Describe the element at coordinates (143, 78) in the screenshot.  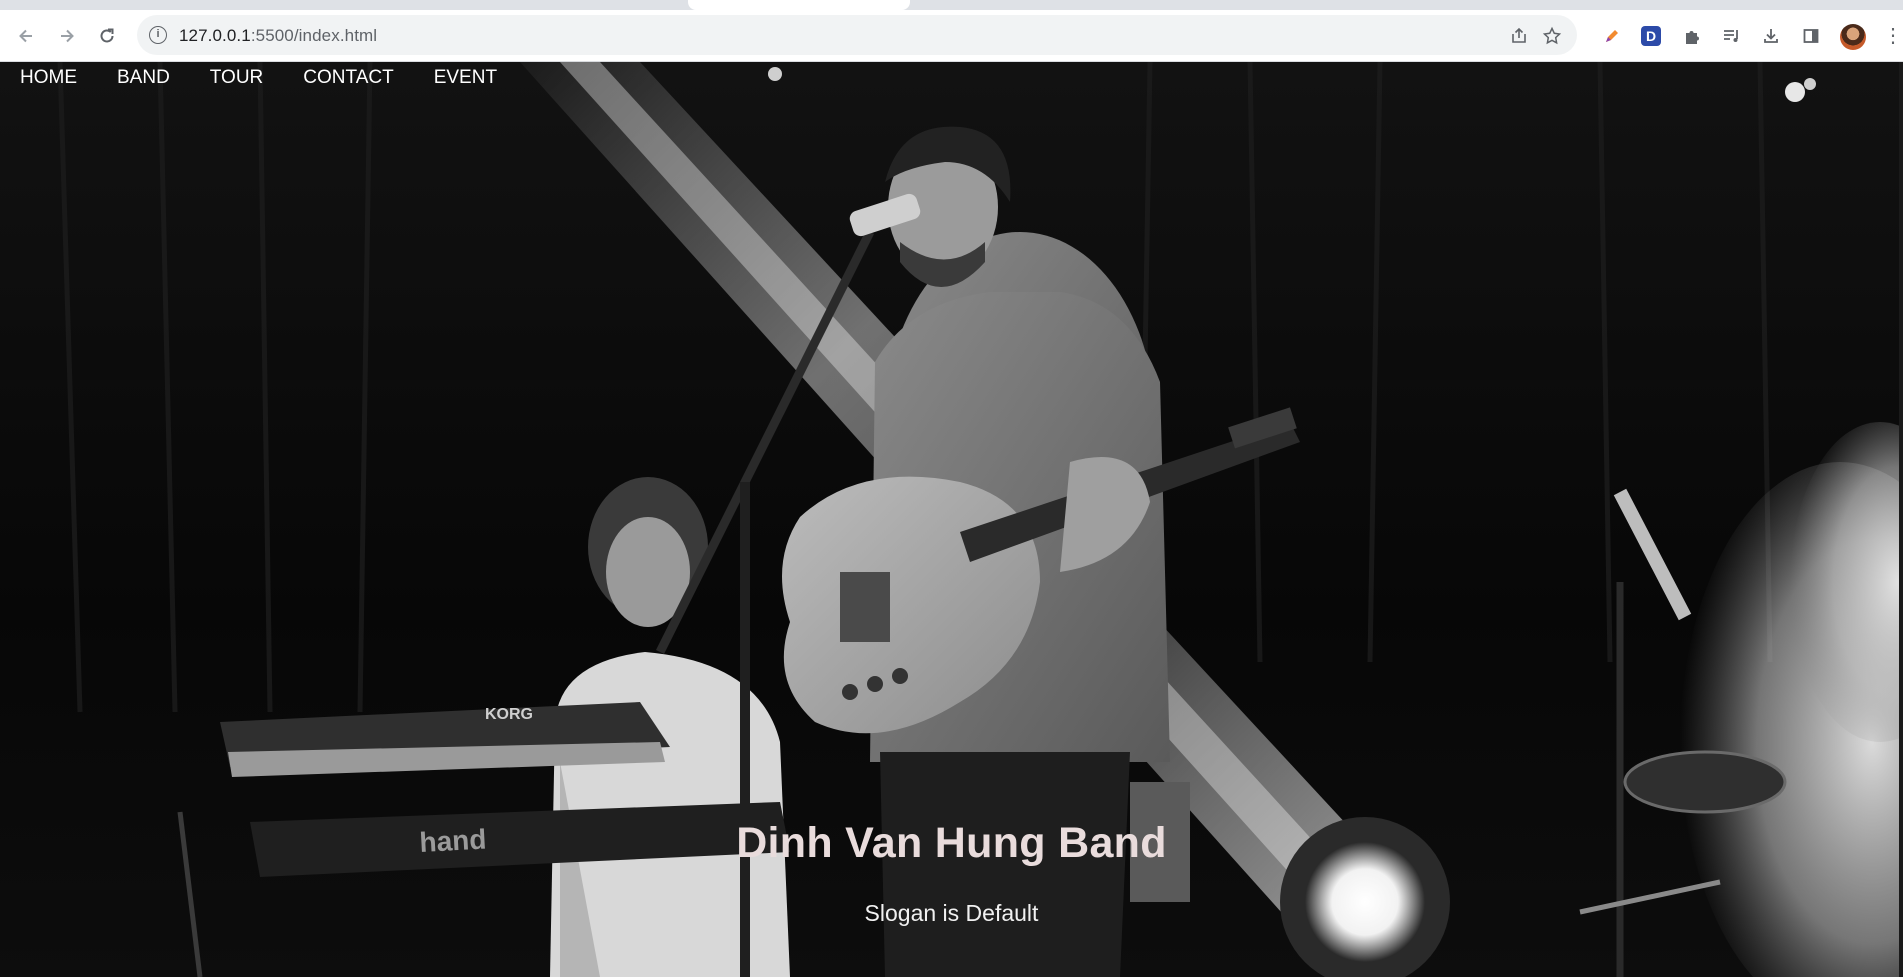
I see `nav-band-link: BAND` at that location.